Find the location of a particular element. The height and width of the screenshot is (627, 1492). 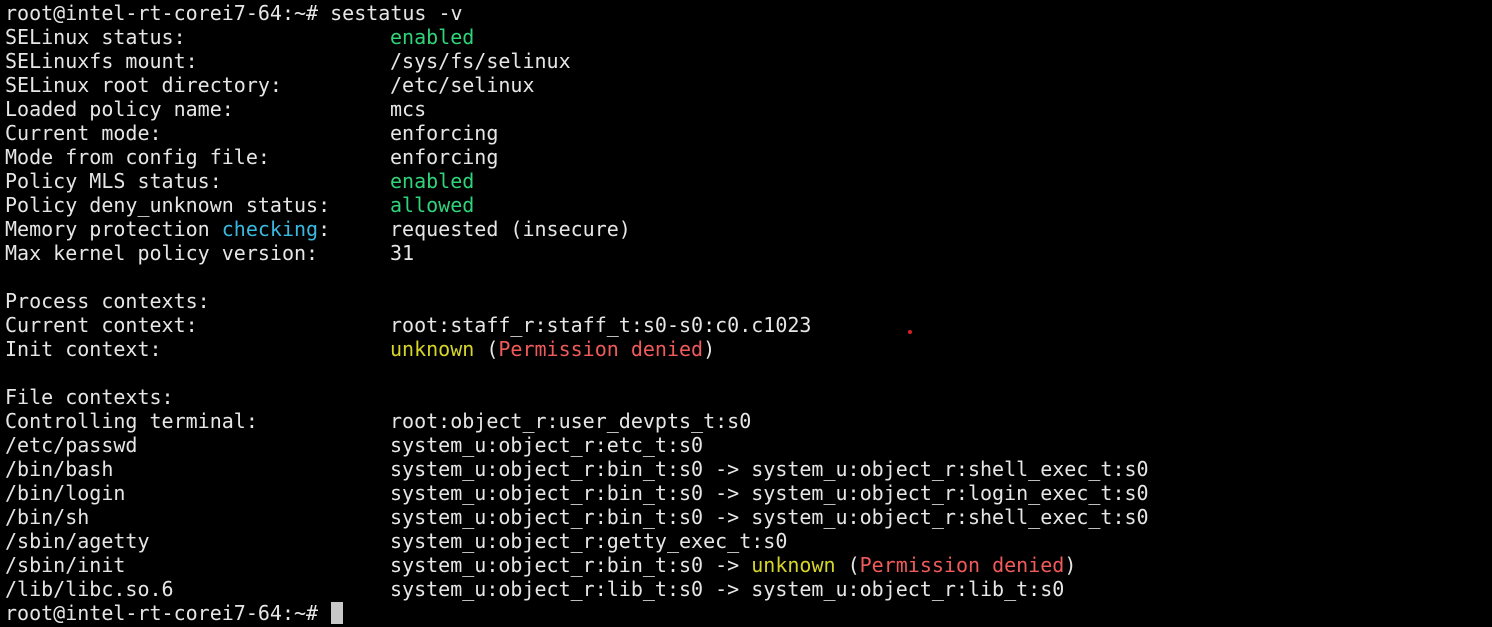

red-dot-marker is located at coordinates (910, 332).